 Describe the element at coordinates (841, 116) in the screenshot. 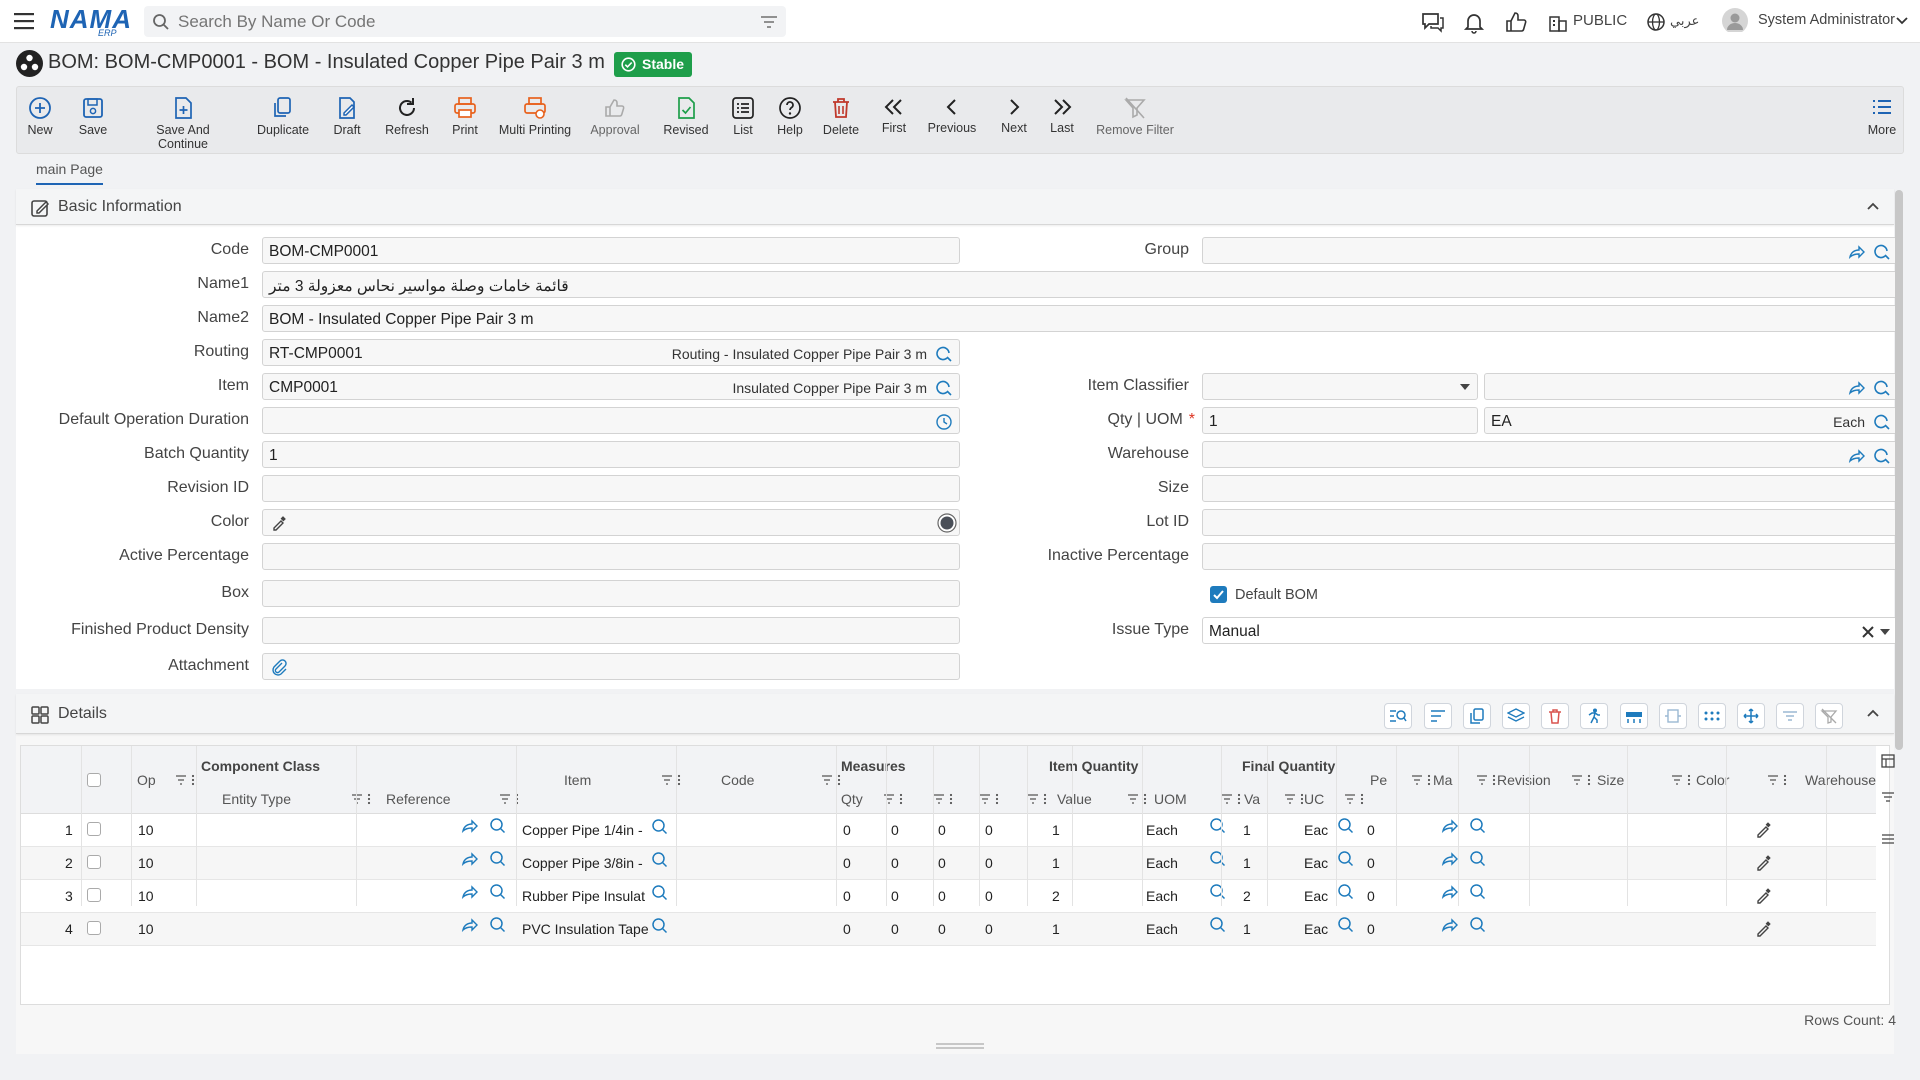

I see `delete-button: Delete` at that location.